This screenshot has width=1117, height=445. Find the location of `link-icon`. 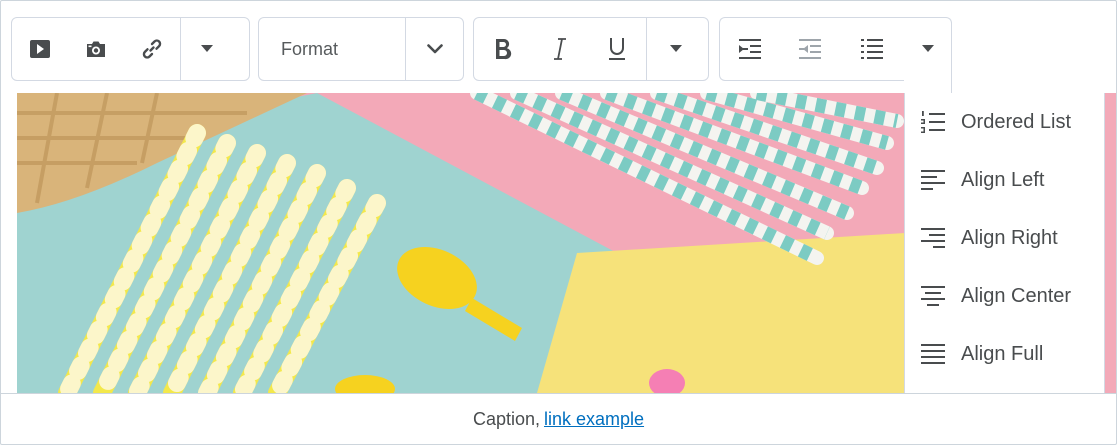

link-icon is located at coordinates (152, 49).